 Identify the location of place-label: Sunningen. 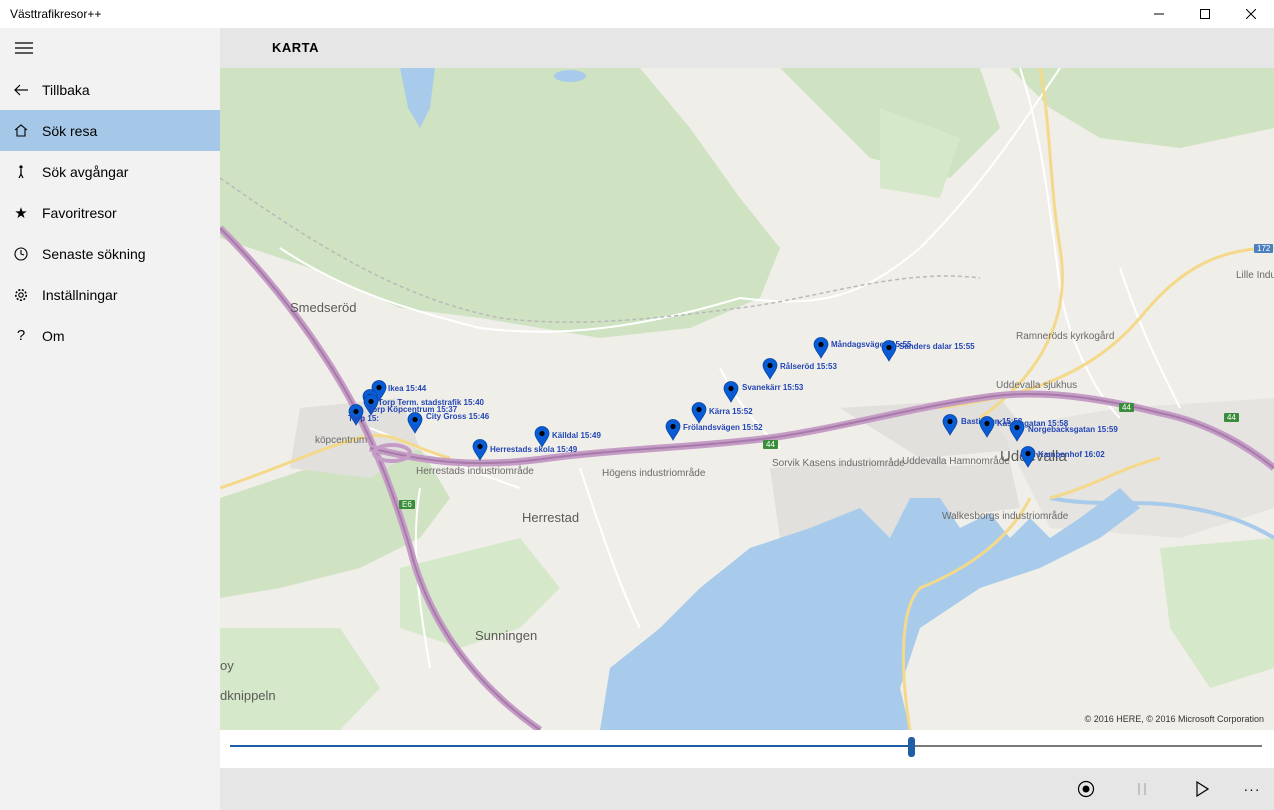
(506, 635).